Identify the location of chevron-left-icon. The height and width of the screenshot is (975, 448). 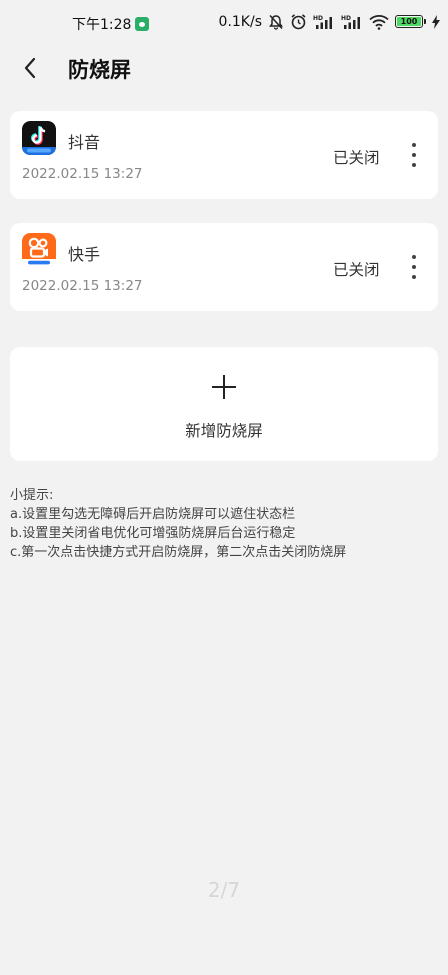
(30, 68).